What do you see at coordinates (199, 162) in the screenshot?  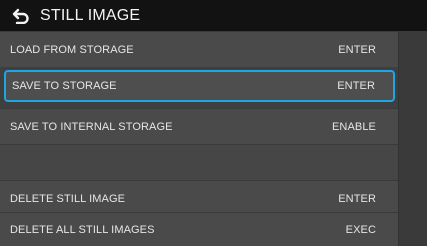 I see `menu-item-empty` at bounding box center [199, 162].